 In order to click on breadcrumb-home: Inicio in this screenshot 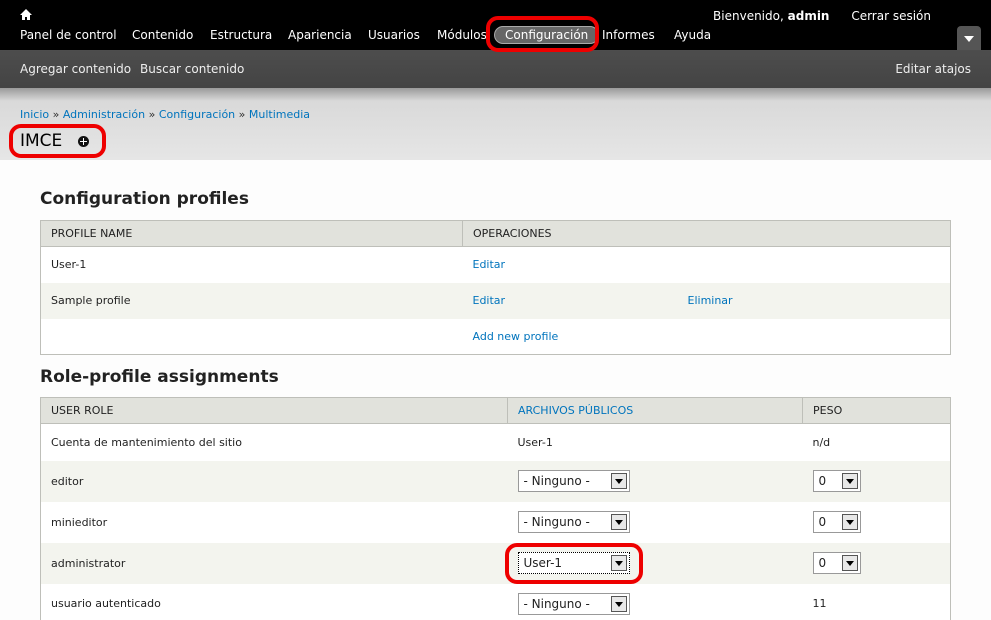, I will do `click(34, 114)`.